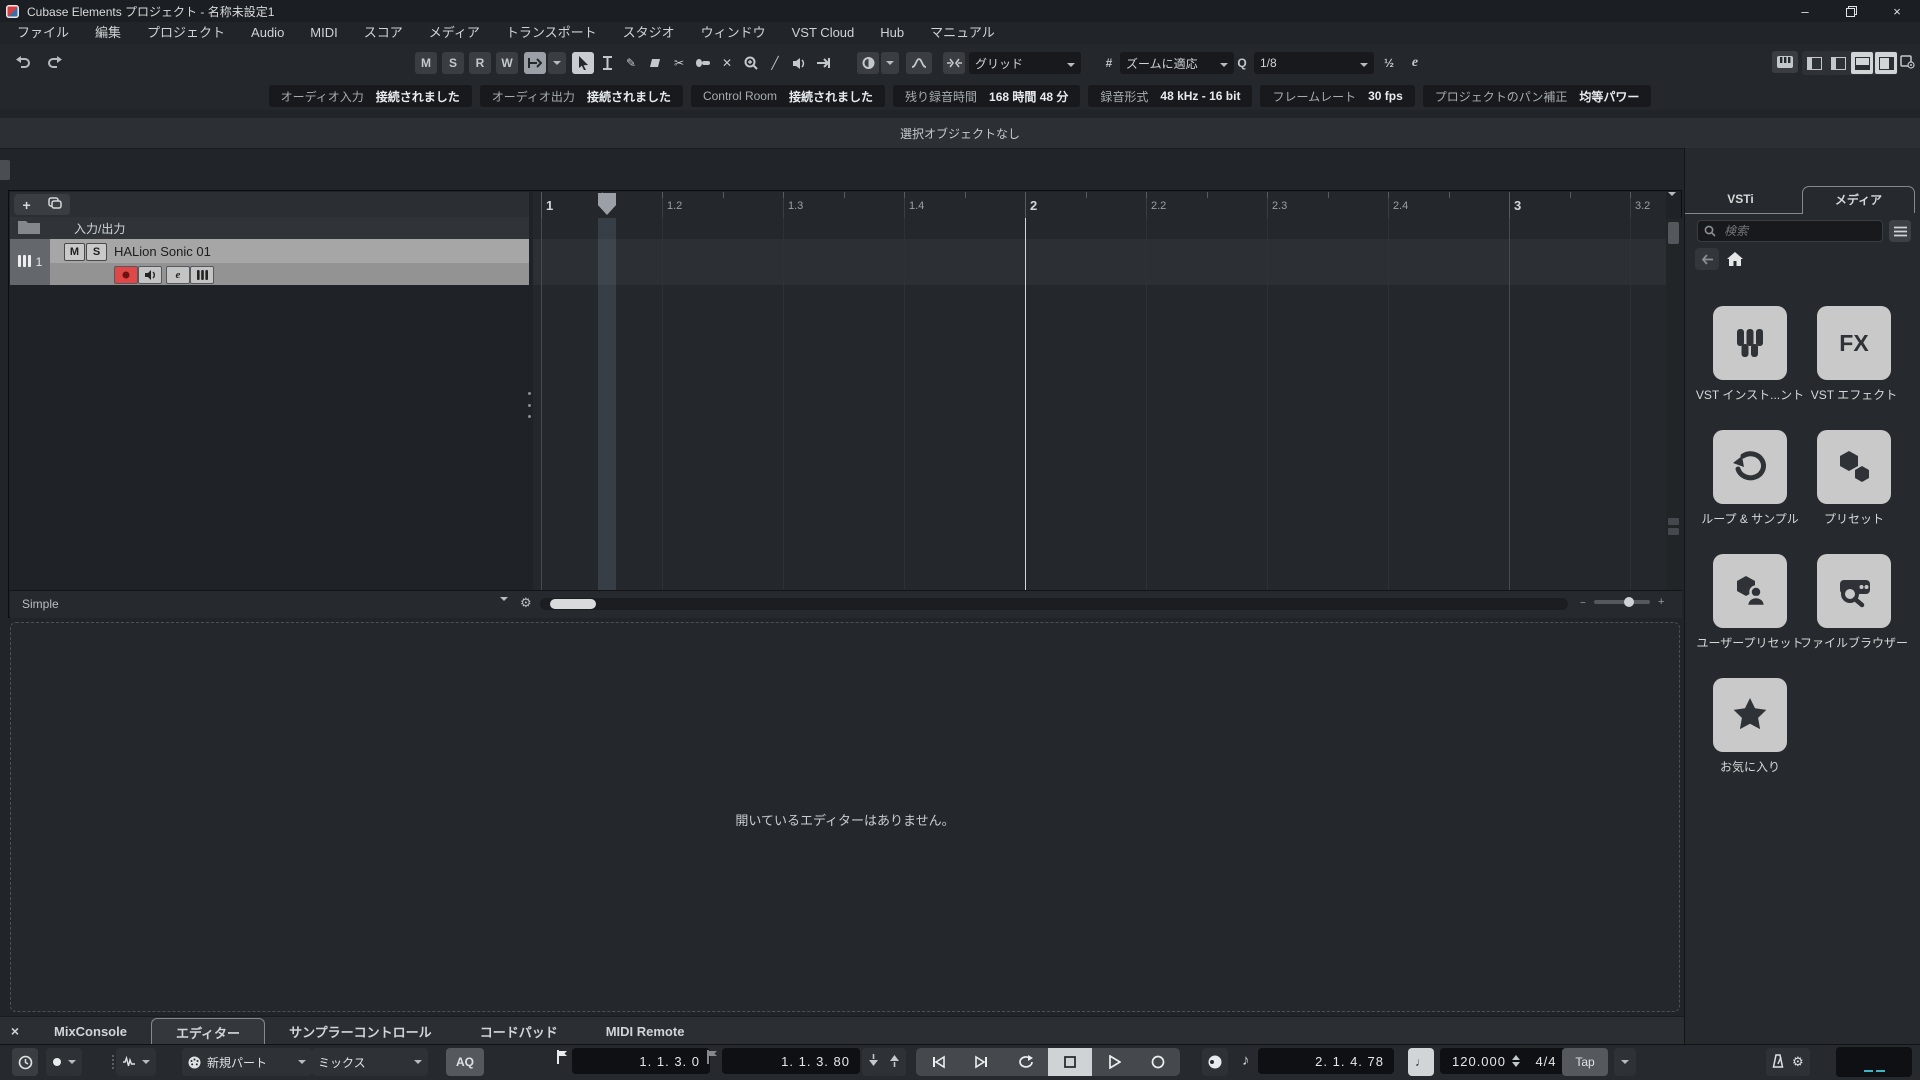 This screenshot has width=1920, height=1080. I want to click on media-search-box, so click(1790, 231).